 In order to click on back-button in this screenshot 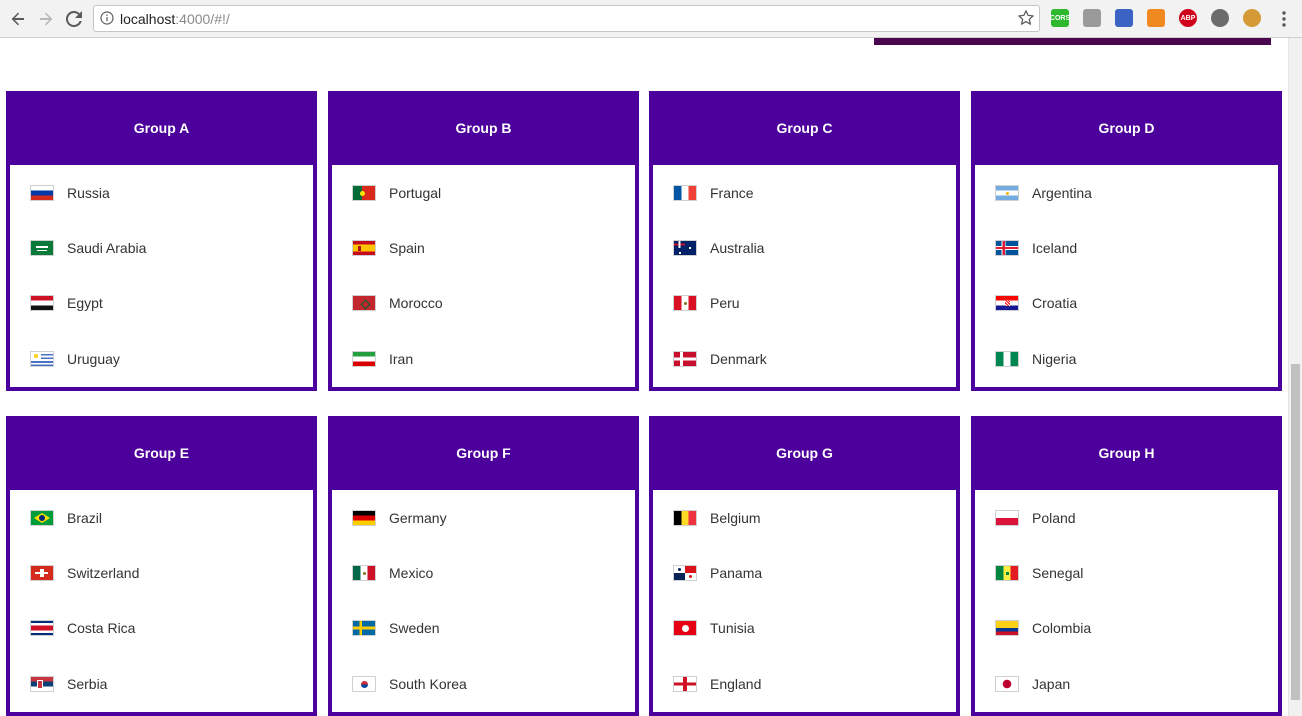, I will do `click(18, 19)`.